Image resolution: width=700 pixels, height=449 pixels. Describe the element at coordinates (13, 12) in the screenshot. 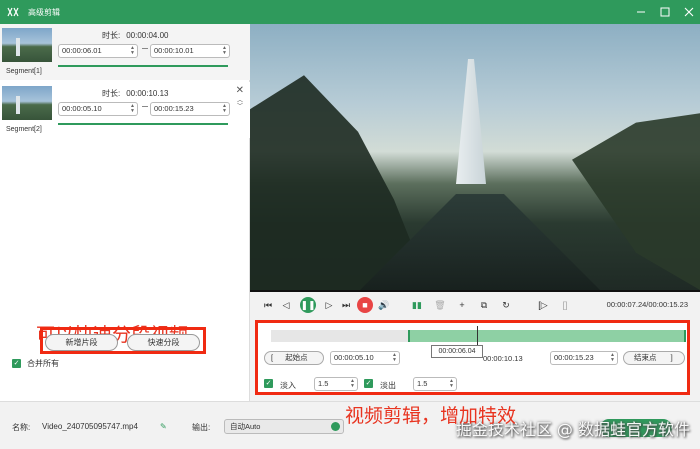

I see `app-logo-icon` at that location.